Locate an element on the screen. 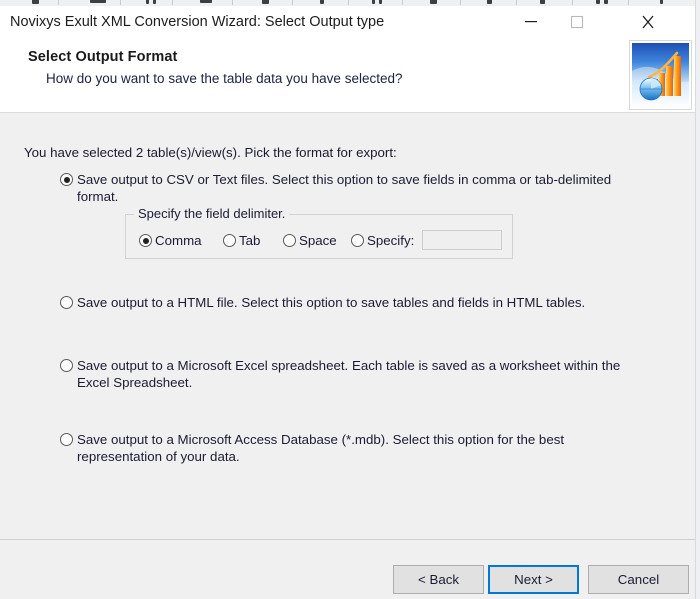  radio-indicator-specify is located at coordinates (357, 240).